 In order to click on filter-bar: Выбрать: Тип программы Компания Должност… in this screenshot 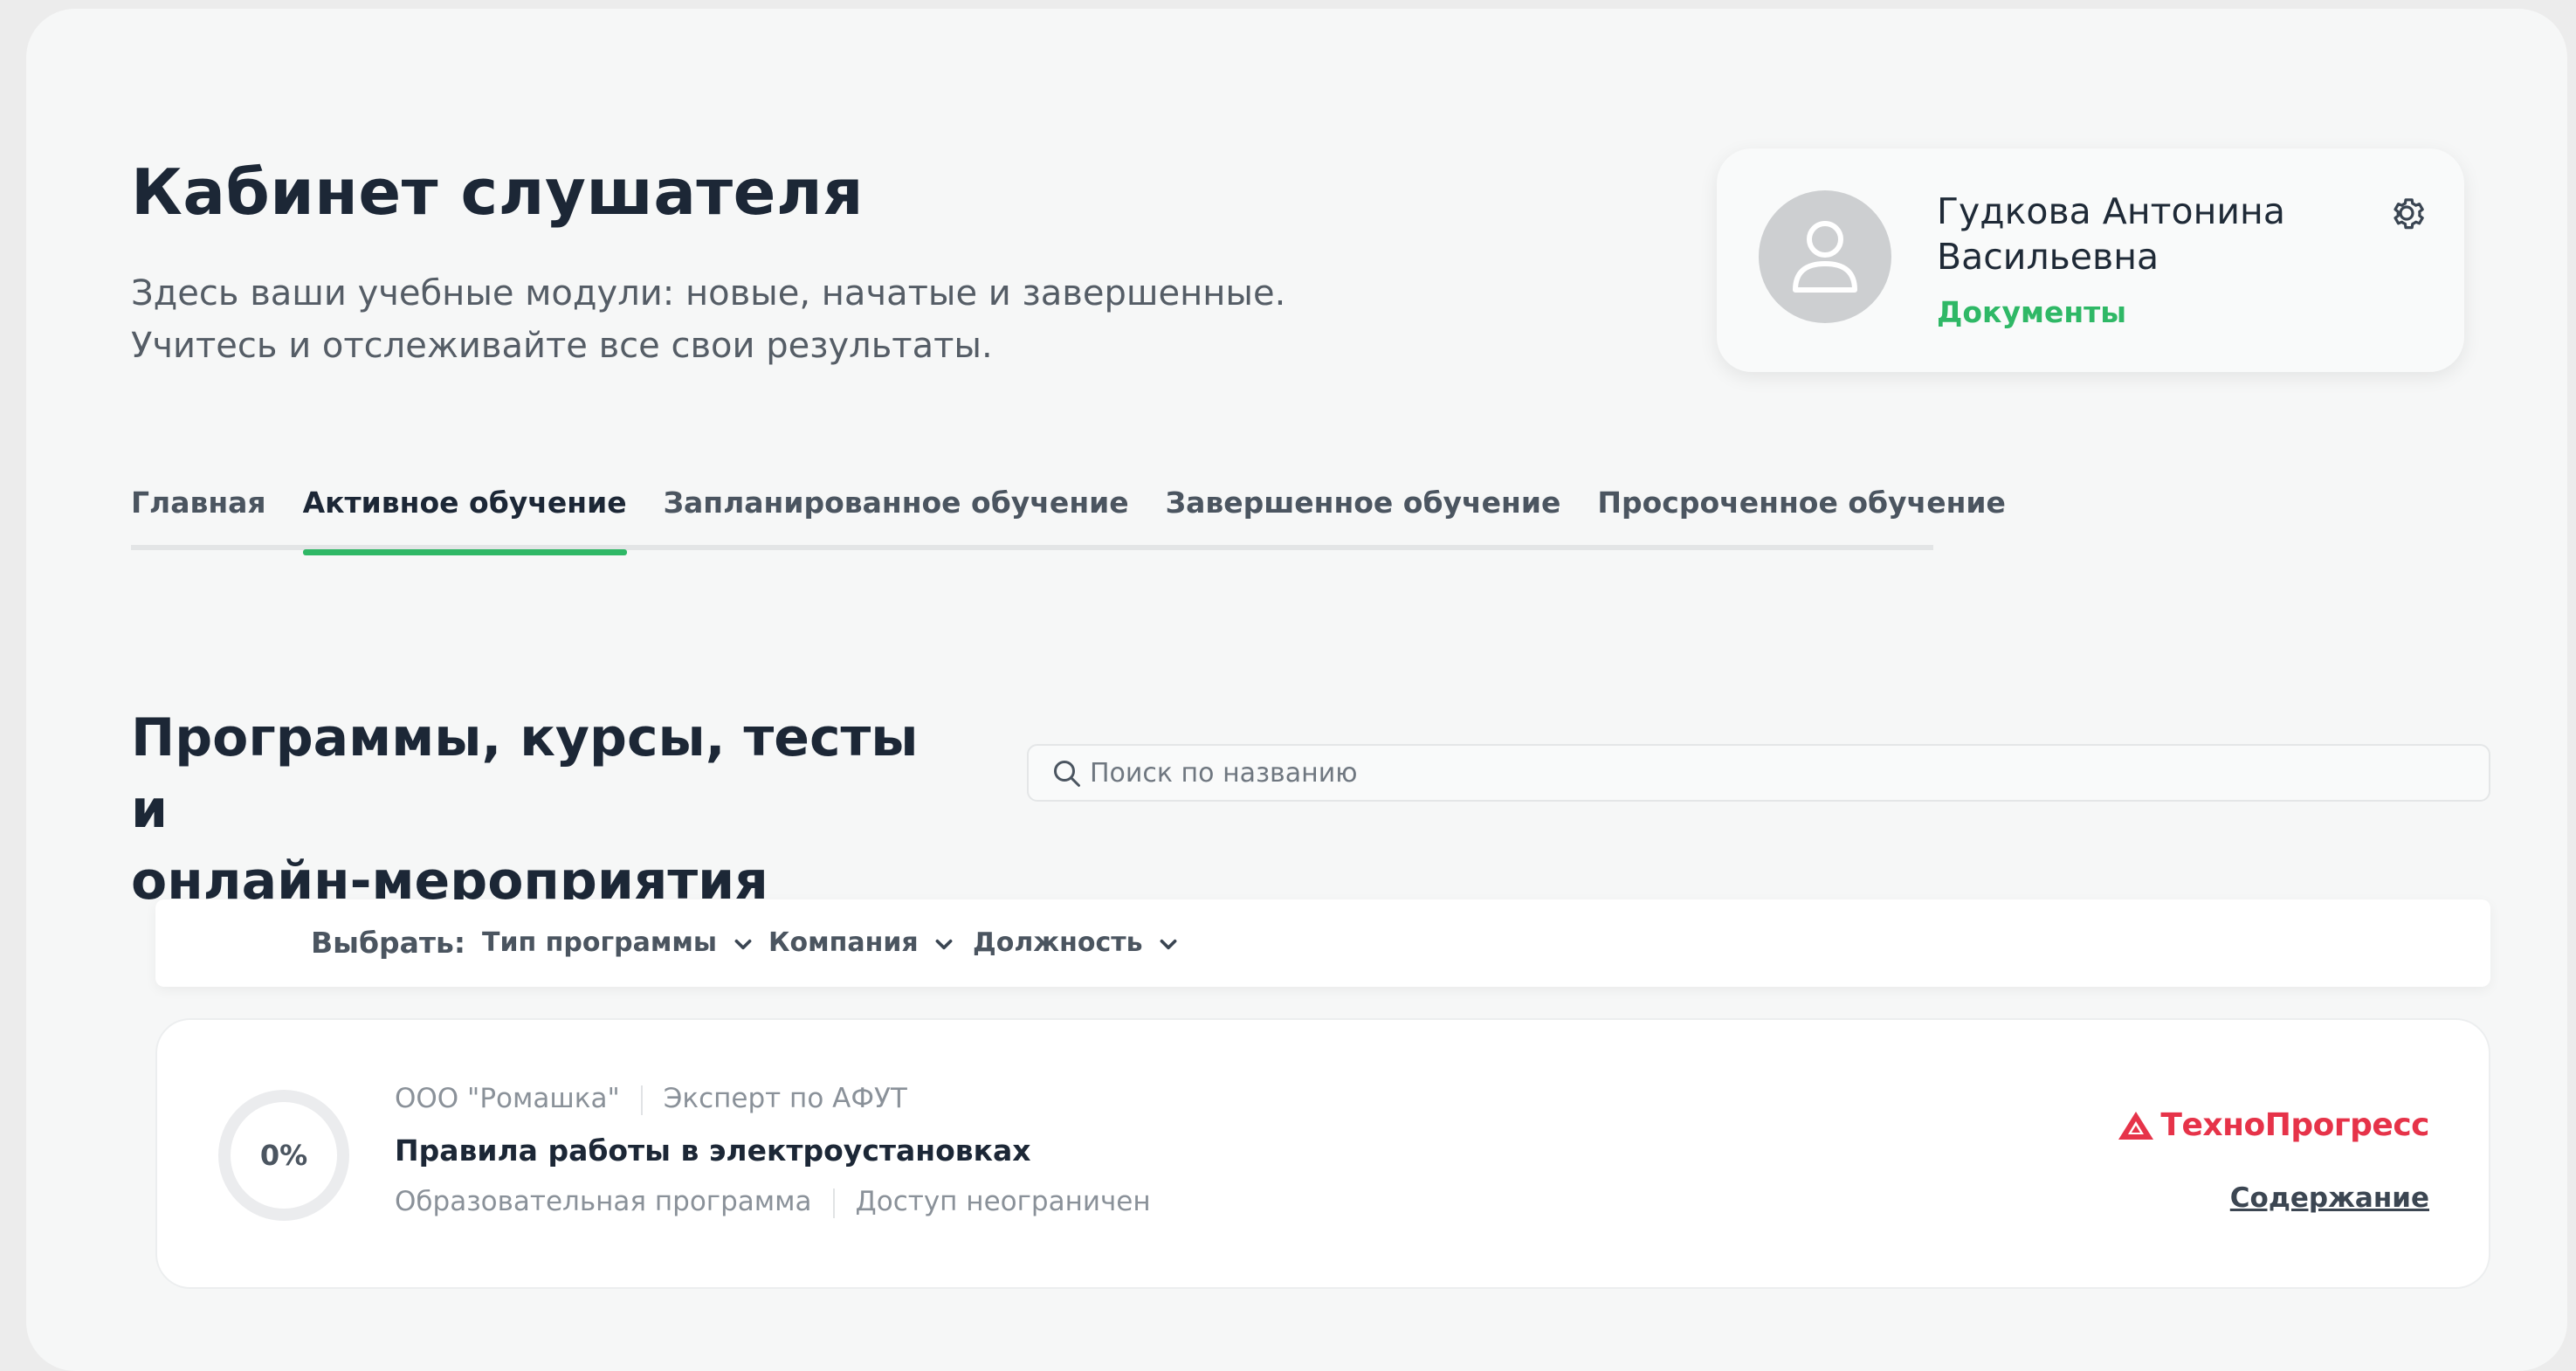, I will do `click(1322, 943)`.